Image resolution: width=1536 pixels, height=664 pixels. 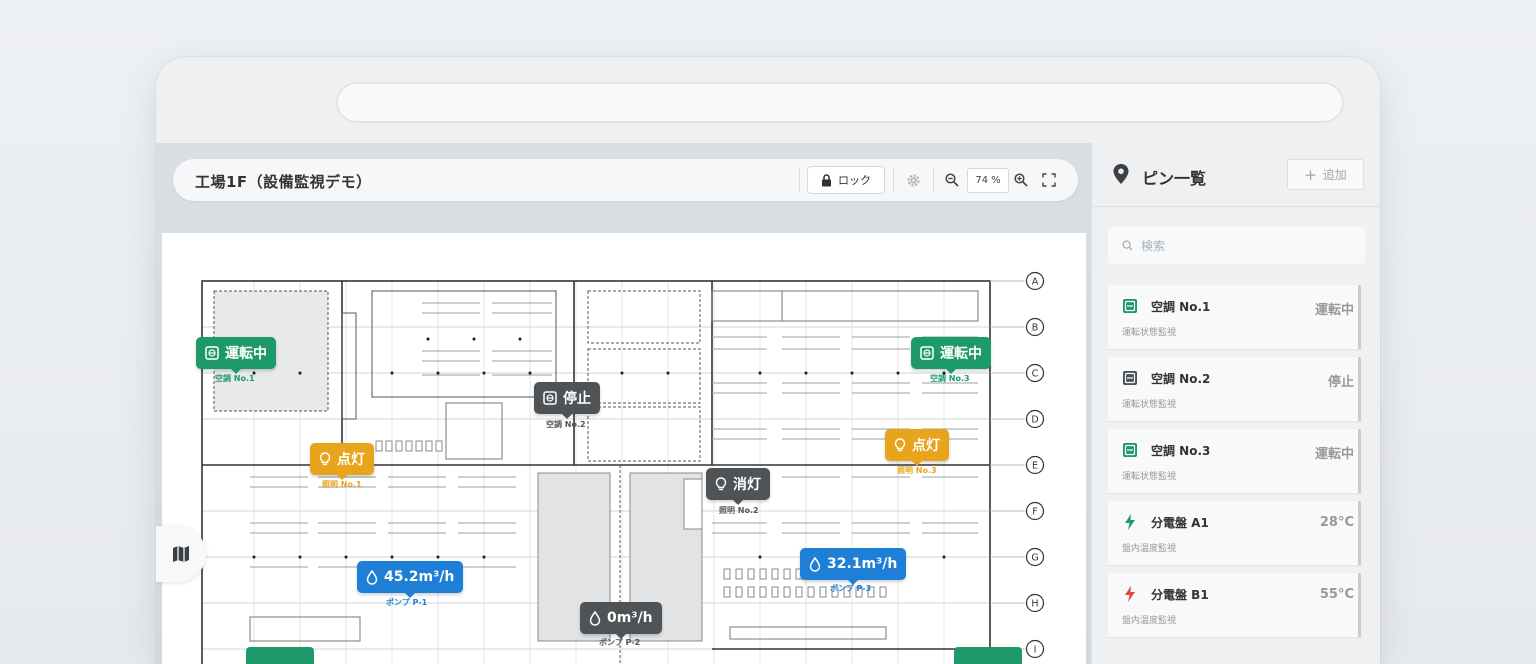 I want to click on marker-text: 0m³/h, so click(x=630, y=618).